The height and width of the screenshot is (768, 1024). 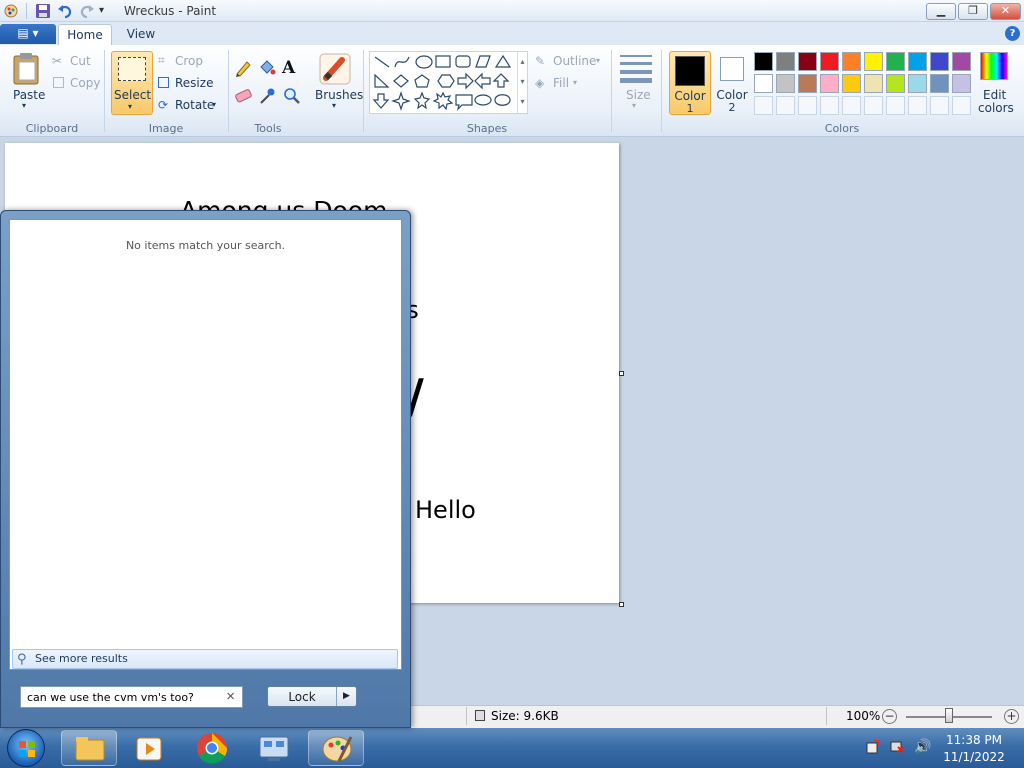 I want to click on shapes-gallery: ▴ ▾ ▾, so click(x=448, y=82).